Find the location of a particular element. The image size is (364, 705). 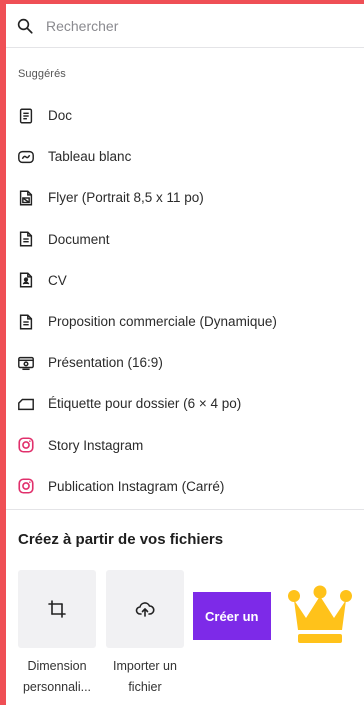

files-heading: Créez à partir de vos fichiers is located at coordinates (121, 539).